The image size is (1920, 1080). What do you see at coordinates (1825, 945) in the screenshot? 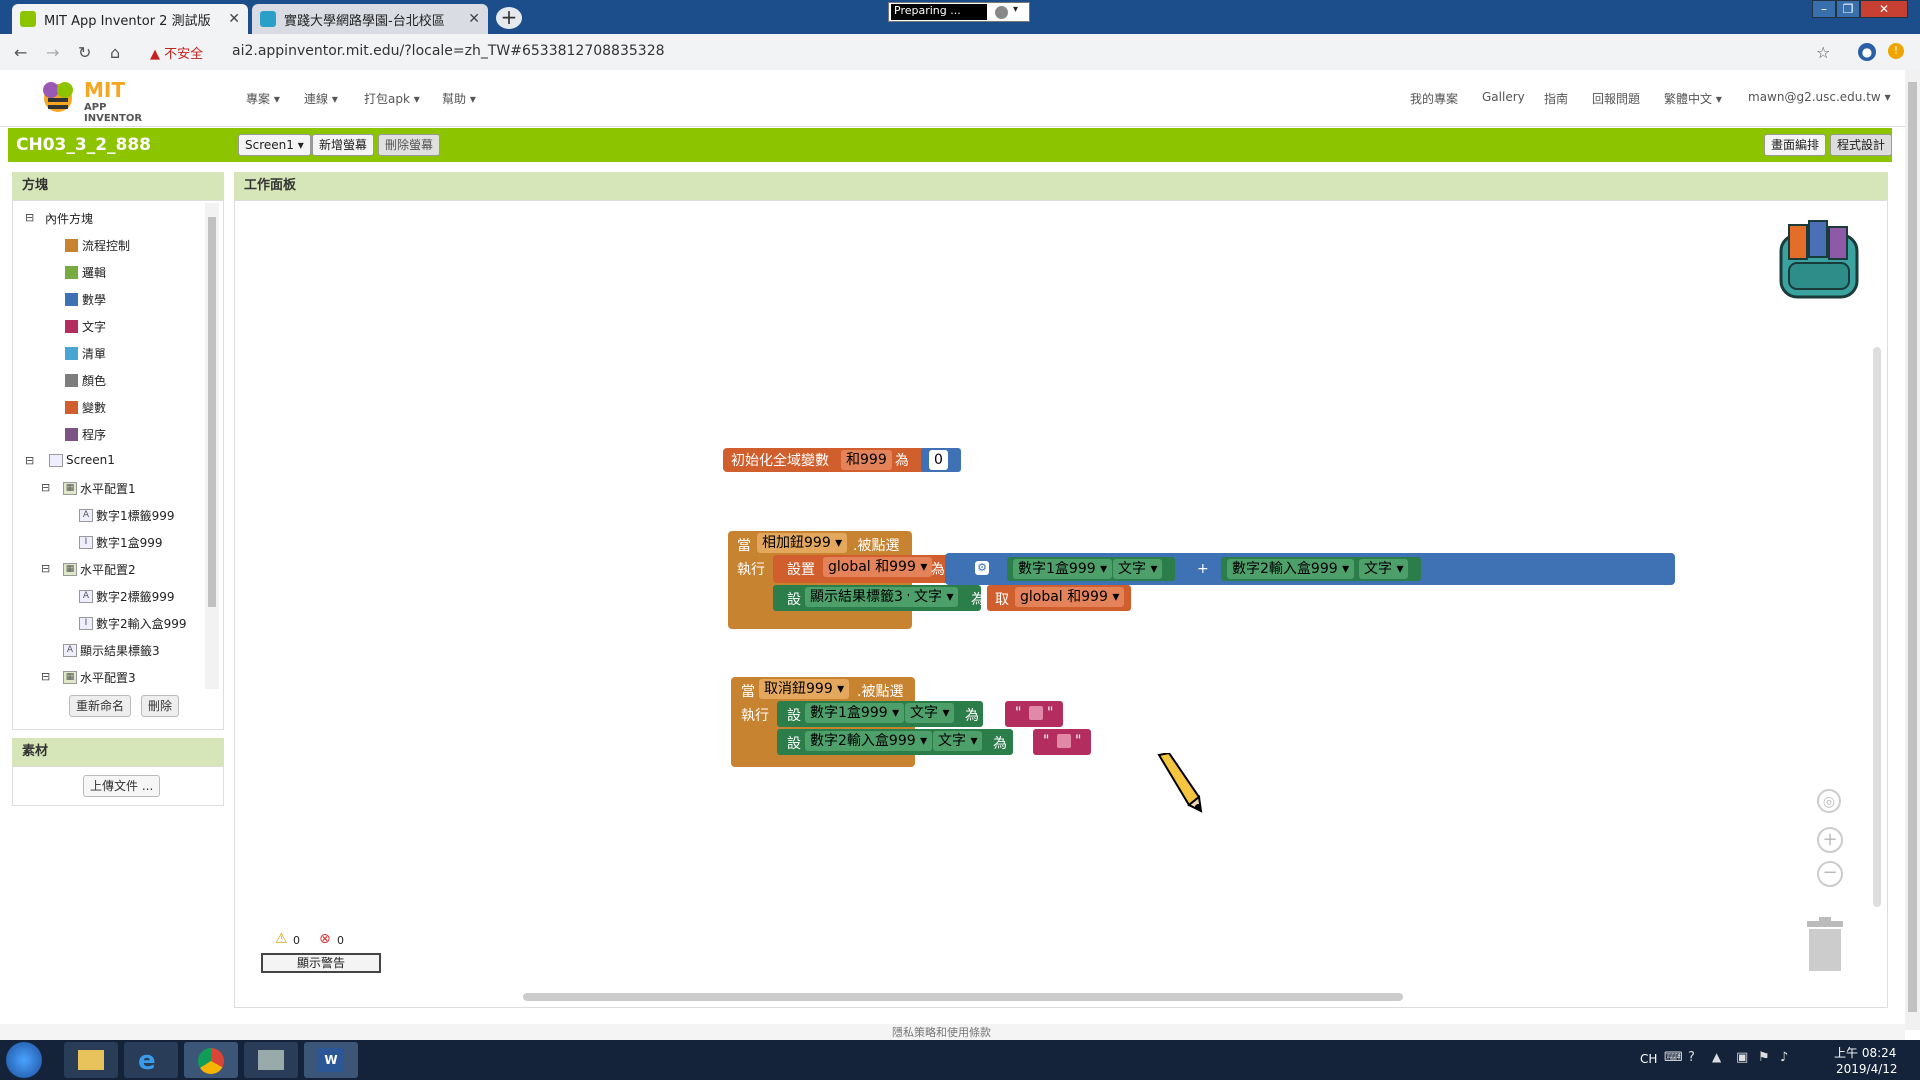
I see `trash-can-icon` at bounding box center [1825, 945].